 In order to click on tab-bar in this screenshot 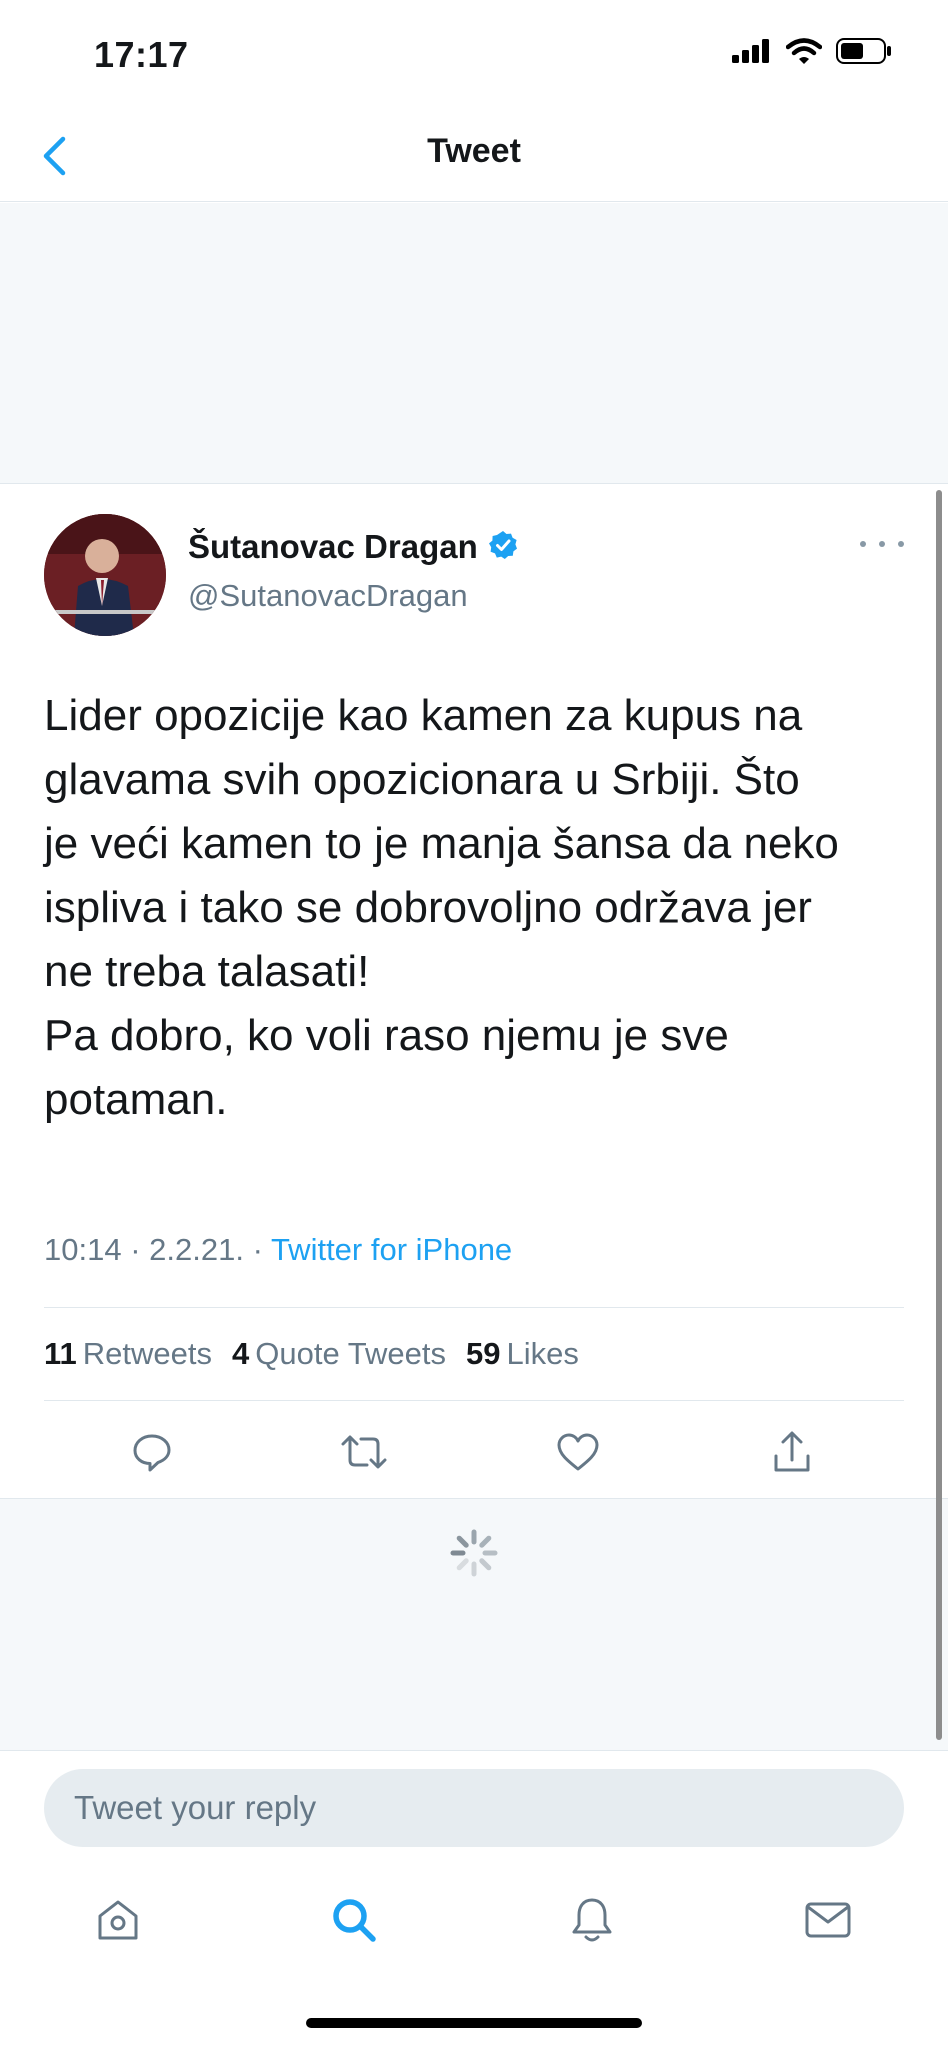, I will do `click(474, 1955)`.